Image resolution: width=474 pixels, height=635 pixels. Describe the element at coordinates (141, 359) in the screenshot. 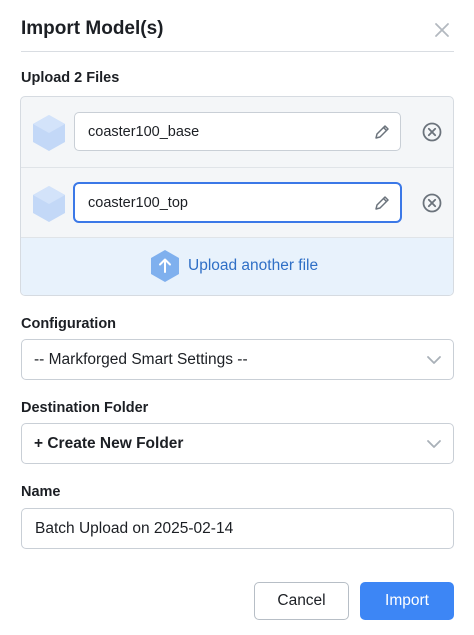

I see `configuration-value: -- Markforged Smart Settings --` at that location.